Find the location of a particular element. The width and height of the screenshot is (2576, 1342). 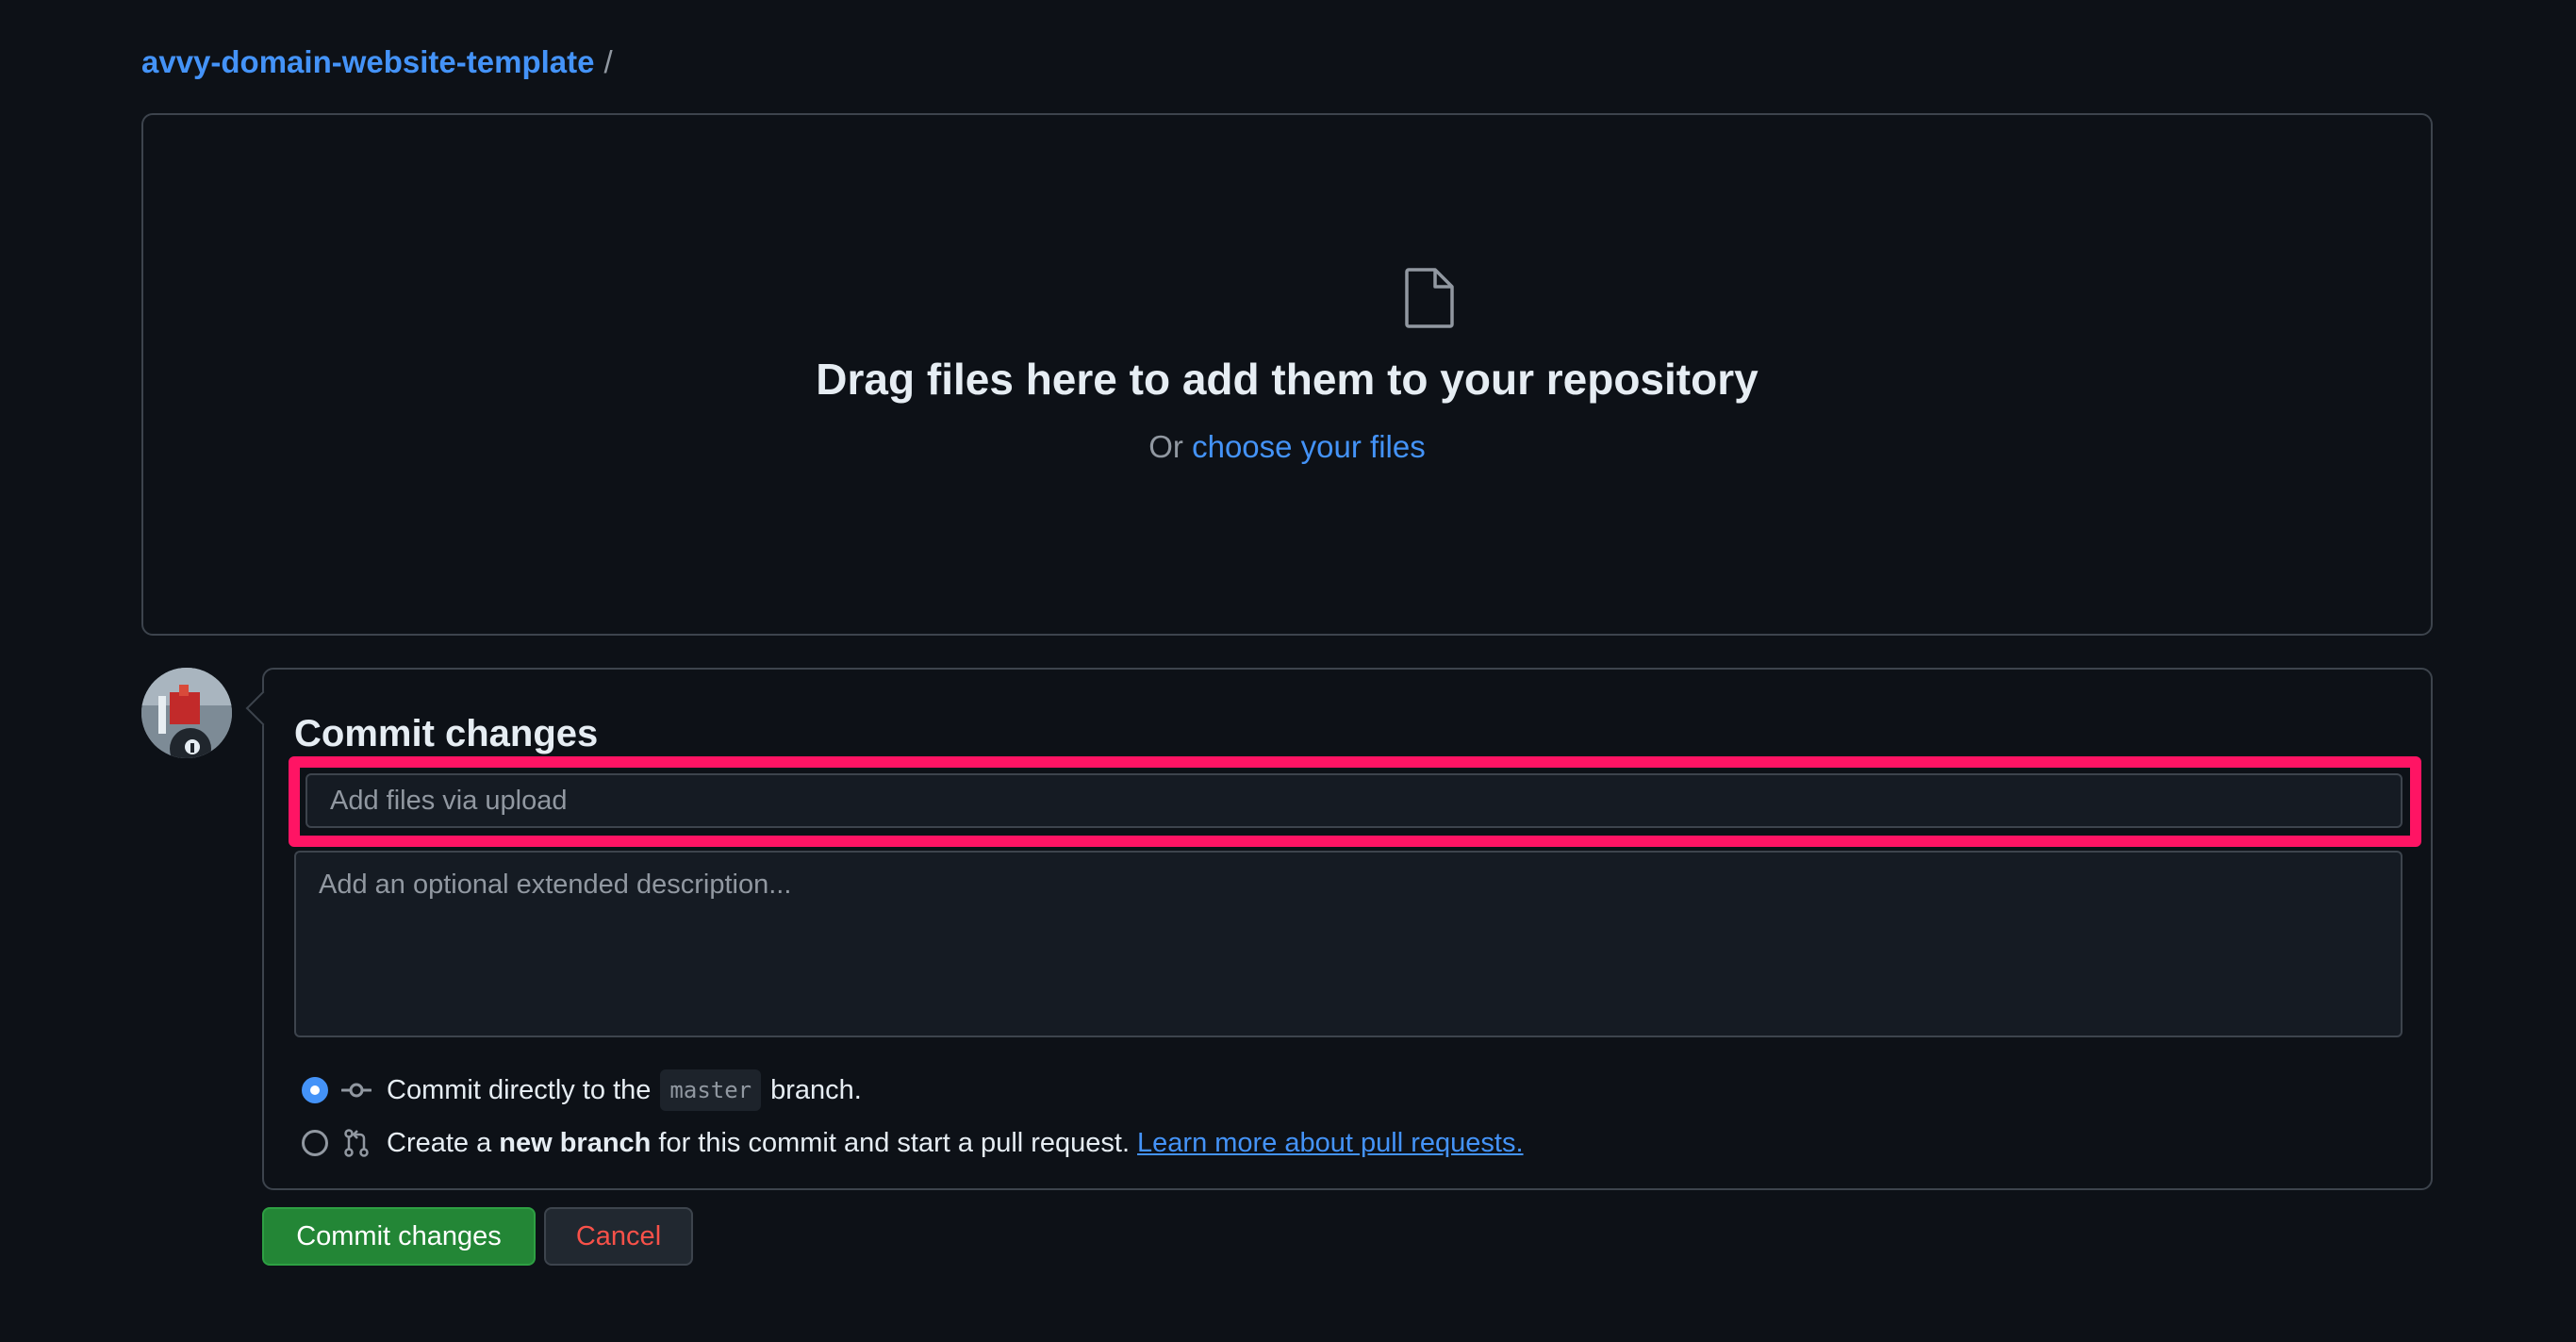

avatar is located at coordinates (186, 713).